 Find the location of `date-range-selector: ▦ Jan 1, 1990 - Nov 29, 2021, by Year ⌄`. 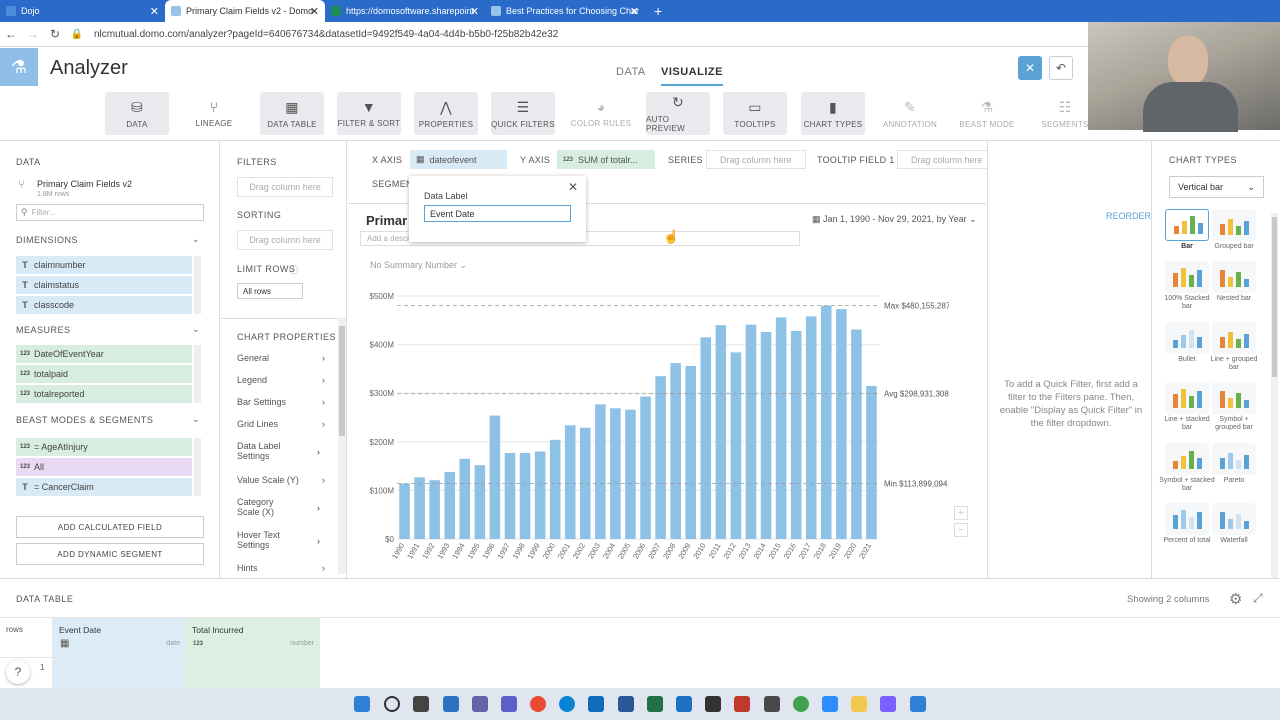

date-range-selector: ▦ Jan 1, 1990 - Nov 29, 2021, by Year ⌄ is located at coordinates (894, 219).